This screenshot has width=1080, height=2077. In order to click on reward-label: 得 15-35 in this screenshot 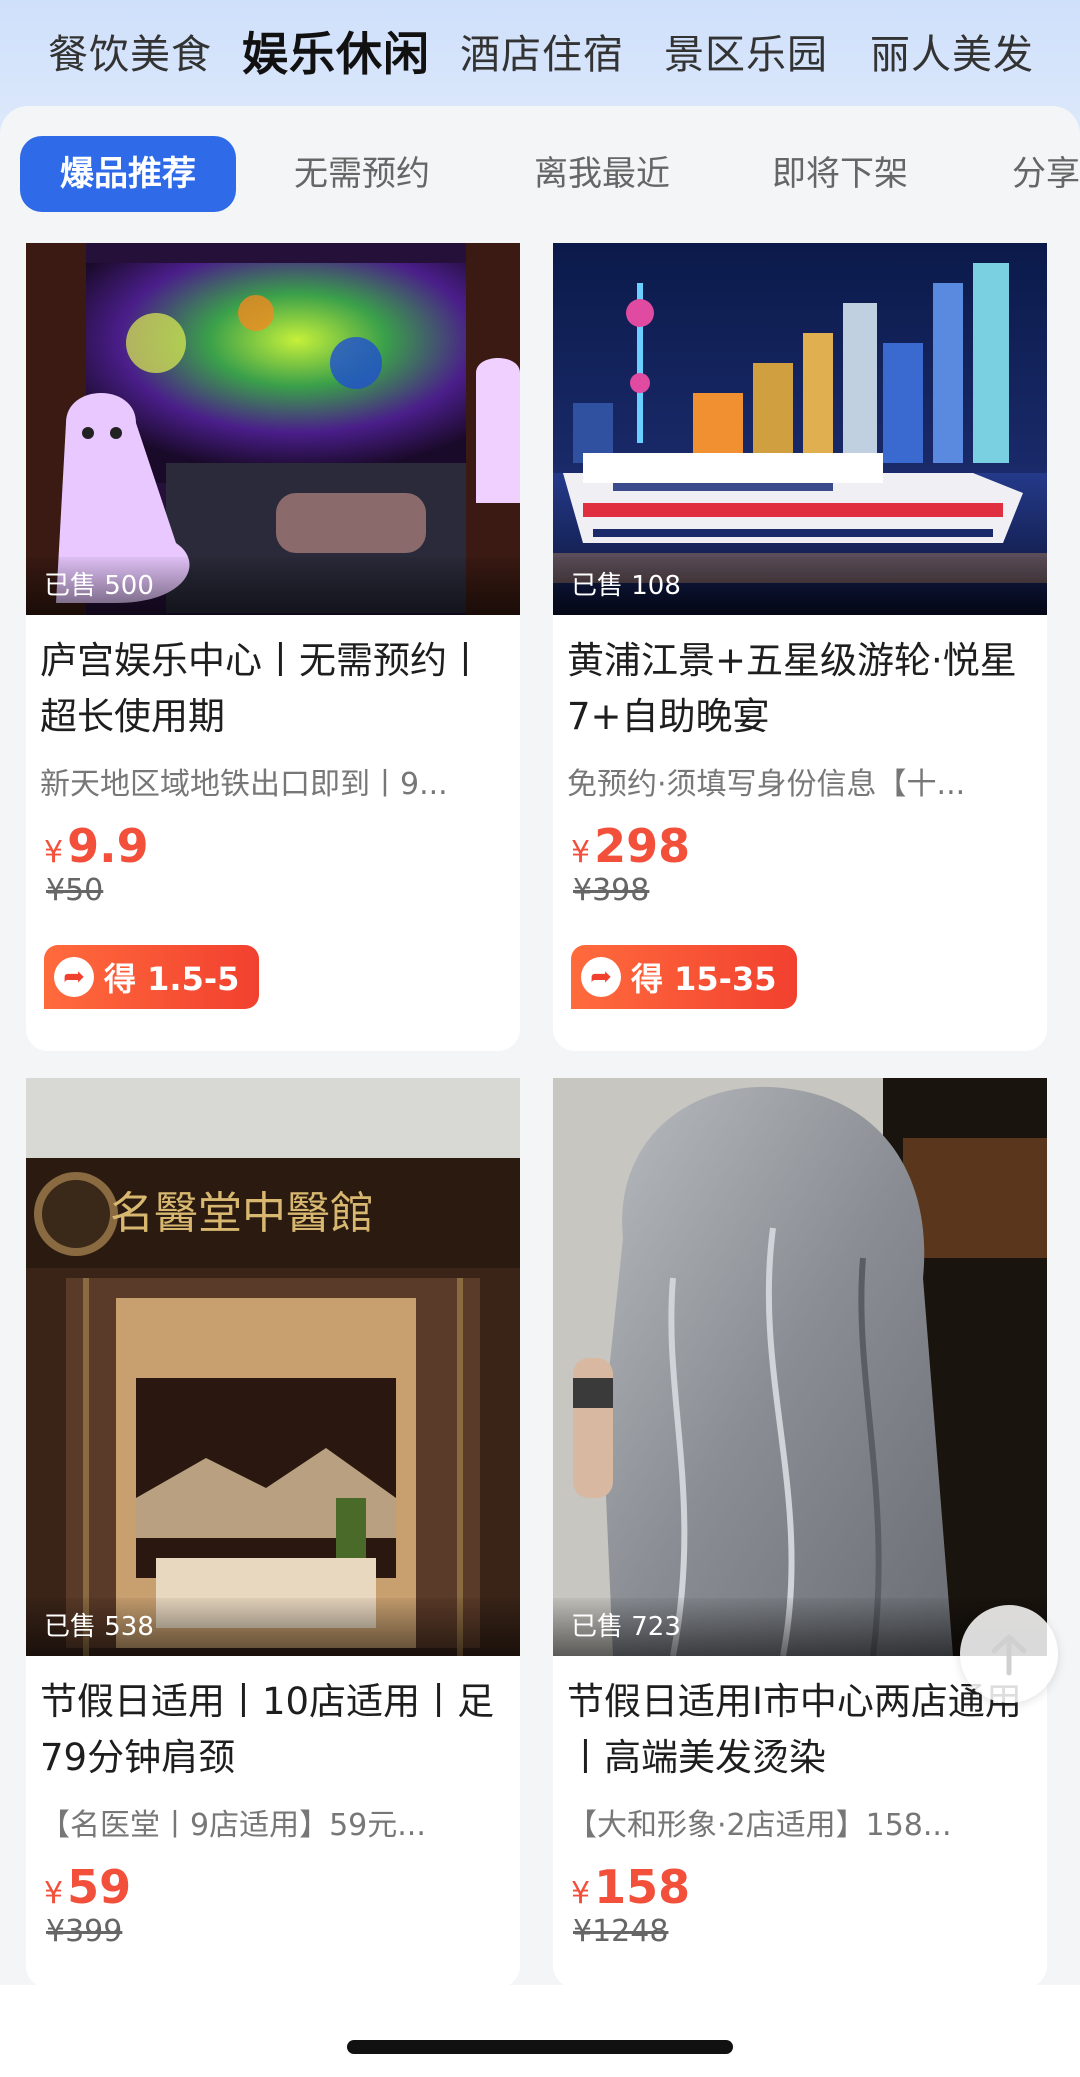, I will do `click(704, 979)`.